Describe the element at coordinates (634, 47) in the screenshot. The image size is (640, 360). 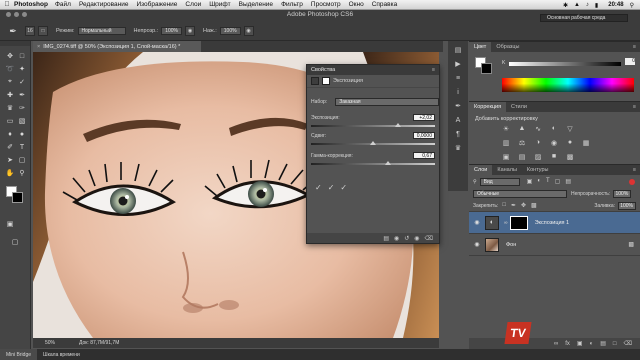
I see `color-panel-menu-icon: ≡` at that location.